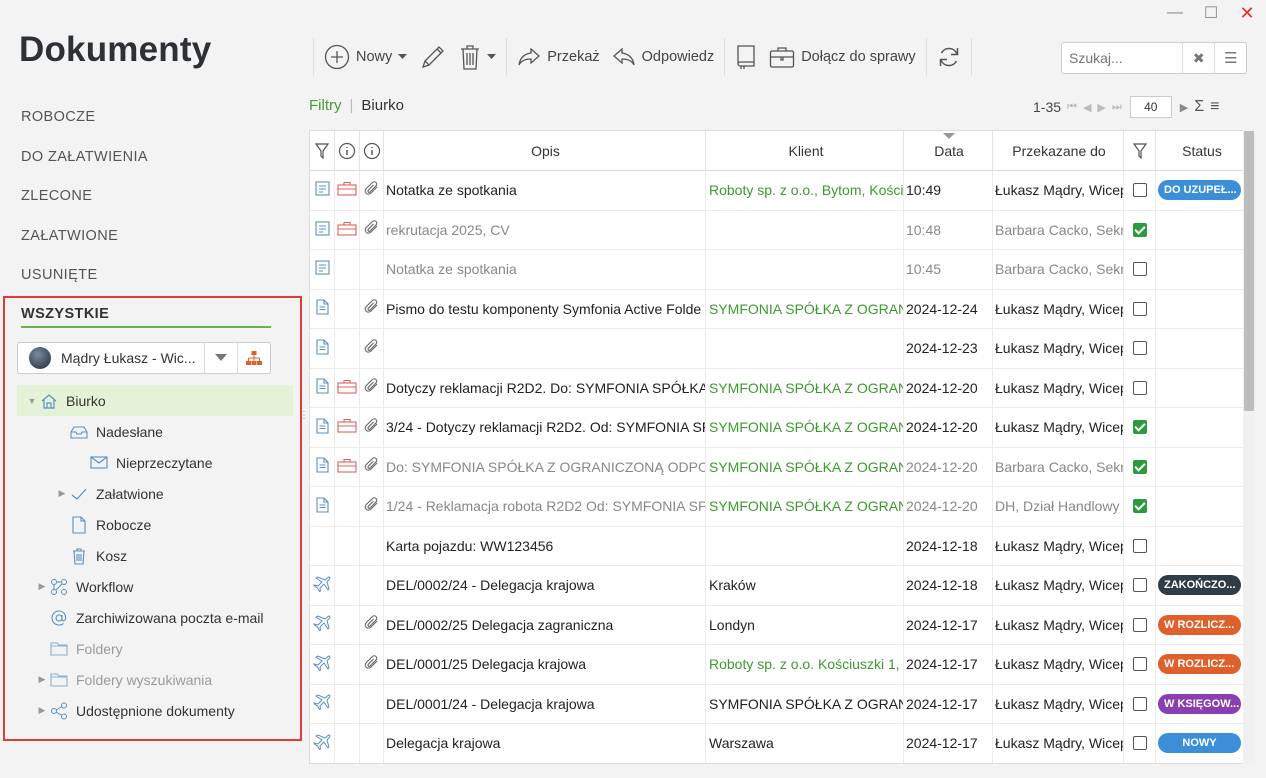  Describe the element at coordinates (155, 462) in the screenshot. I see `tree-item-nieprzeczytane: Nieprzeczytane` at that location.